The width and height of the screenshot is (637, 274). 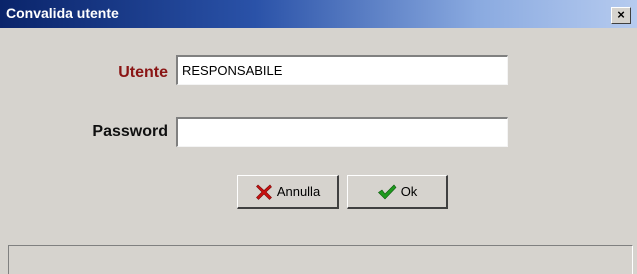 I want to click on cancel-button: Annulla, so click(x=288, y=192).